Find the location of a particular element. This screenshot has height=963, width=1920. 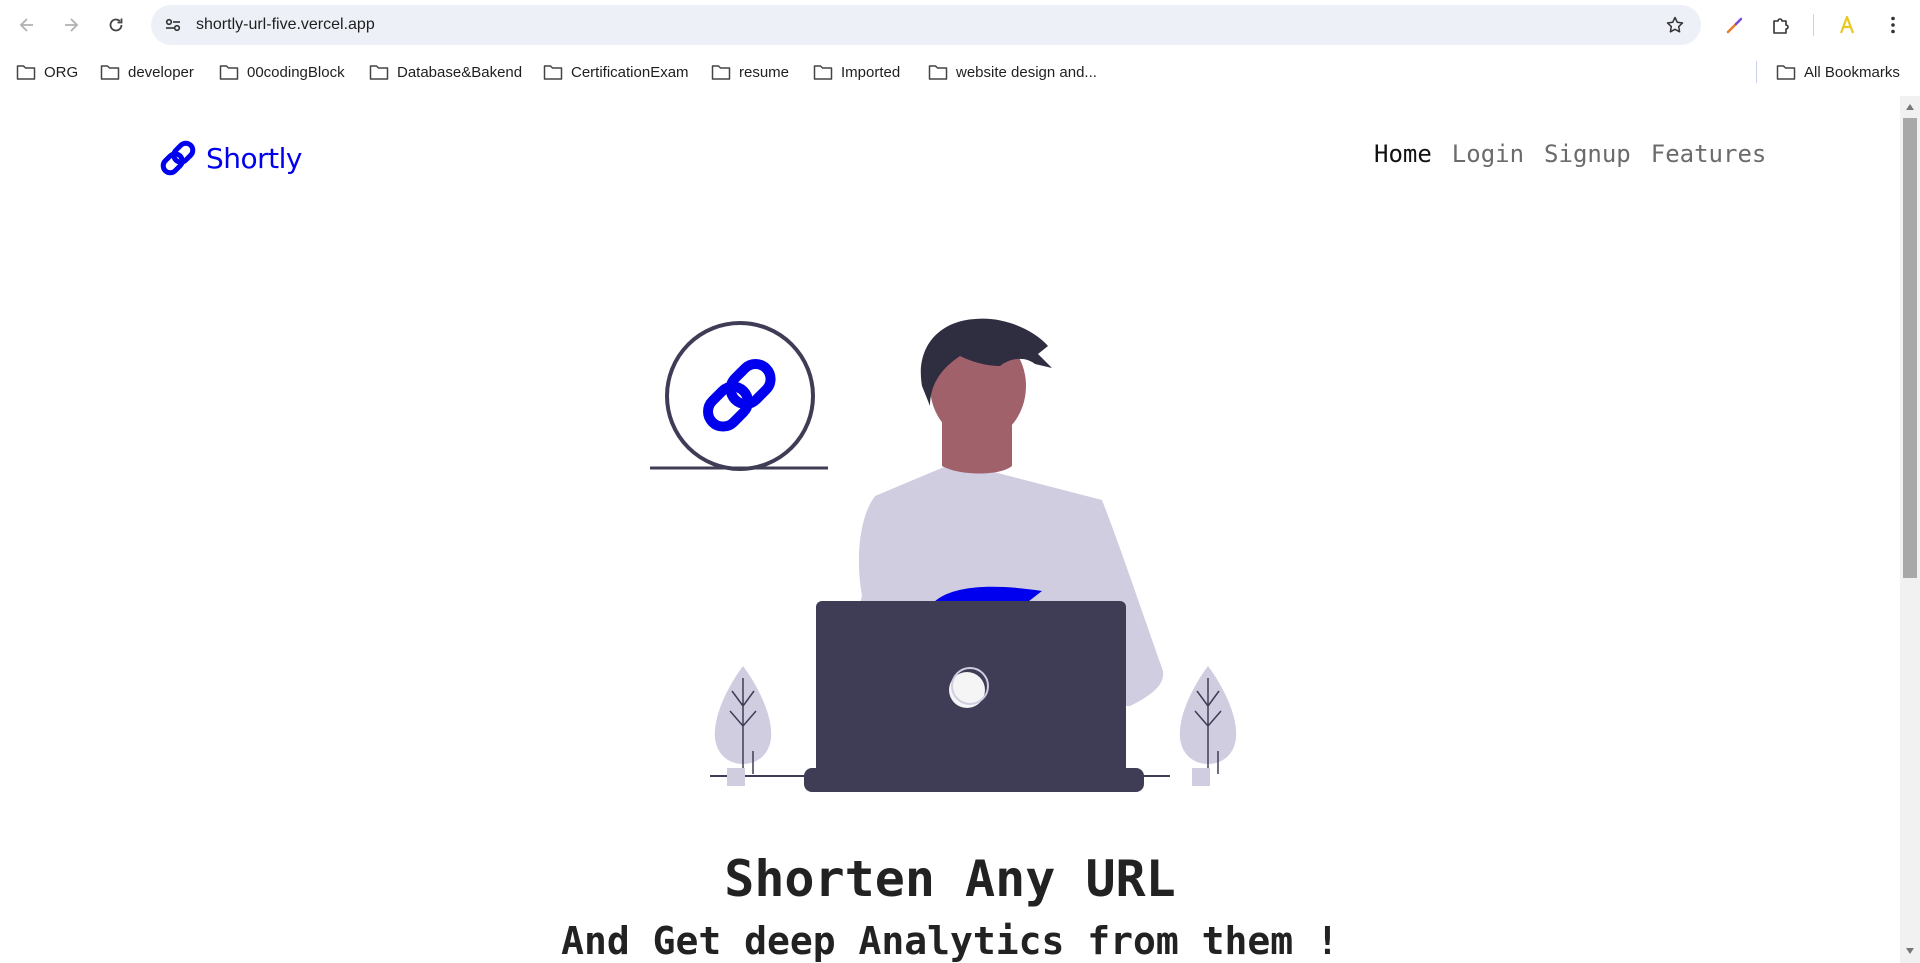

arrow-left-icon is located at coordinates (26, 25).